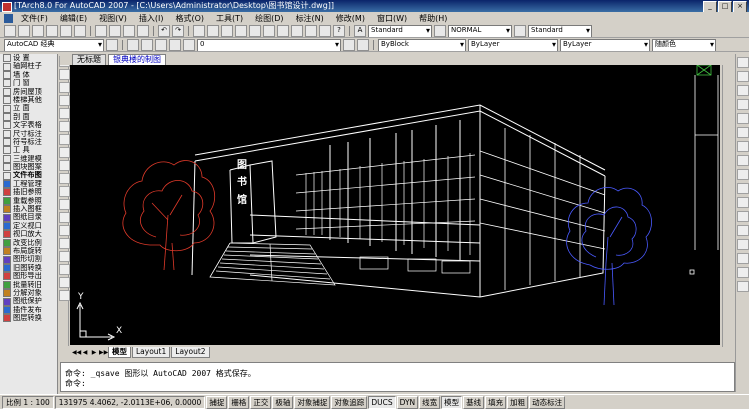 Image resolution: width=749 pixels, height=409 pixels. Describe the element at coordinates (743, 118) in the screenshot. I see `array-icon` at that location.